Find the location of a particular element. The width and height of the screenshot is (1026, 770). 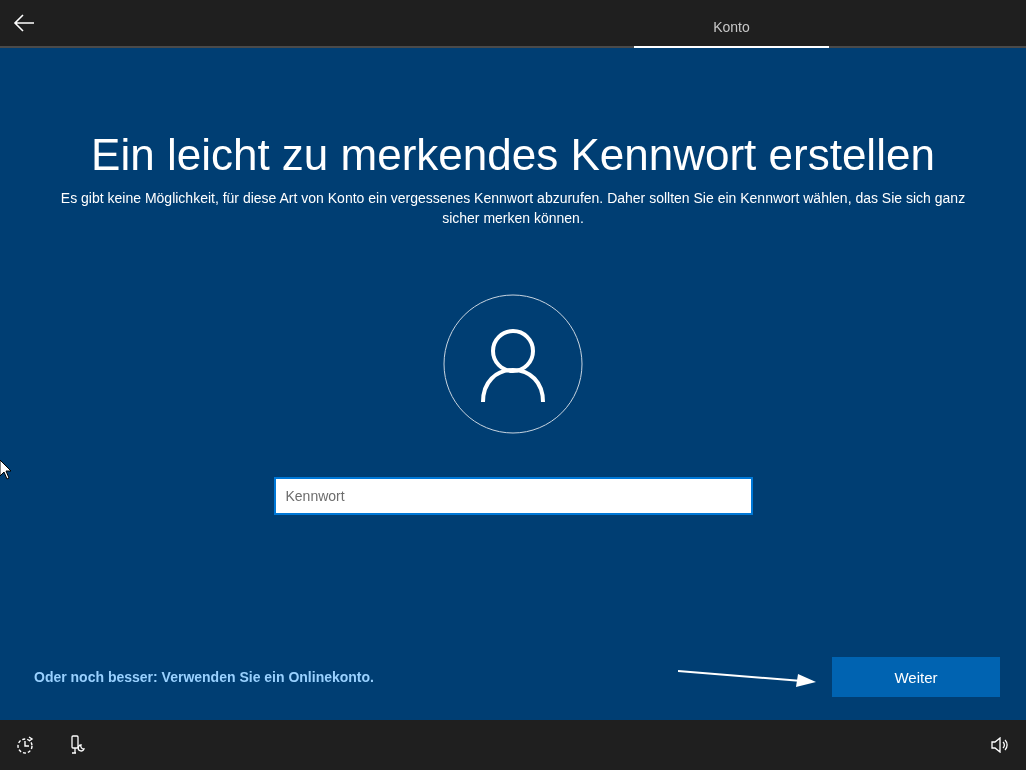

password-field: Kennwort is located at coordinates (513, 496).